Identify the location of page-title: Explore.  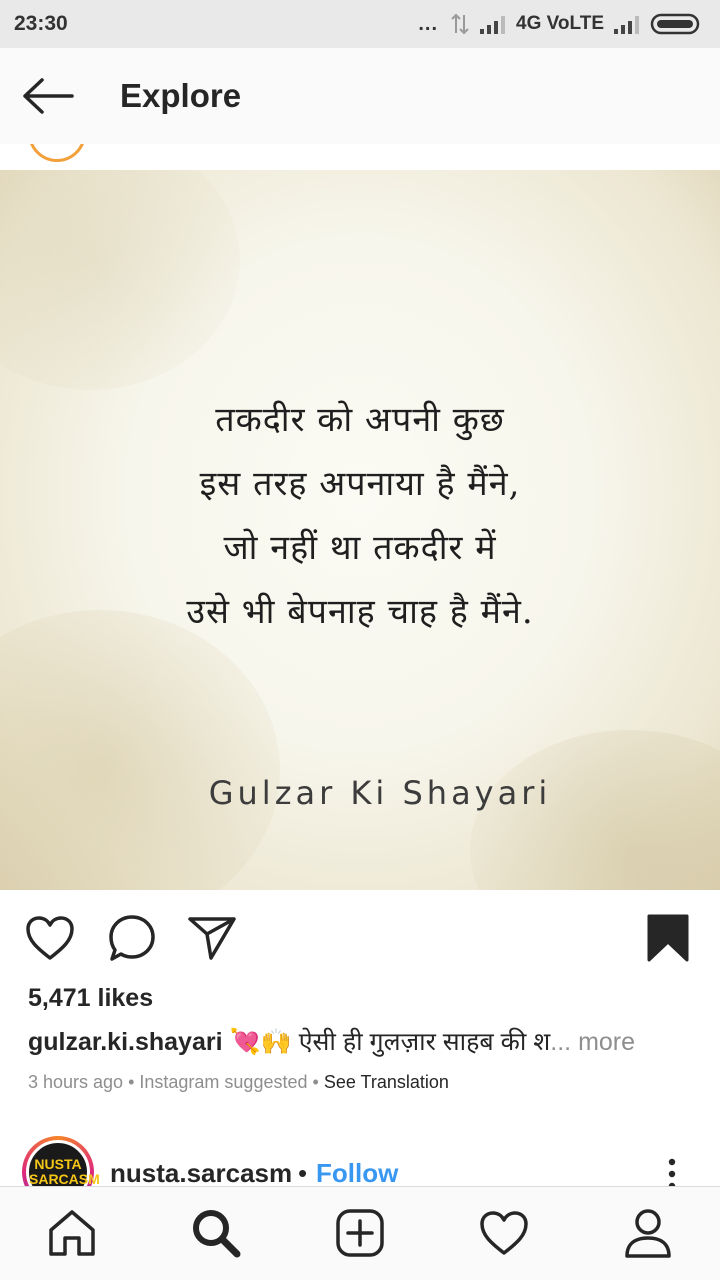
(181, 95).